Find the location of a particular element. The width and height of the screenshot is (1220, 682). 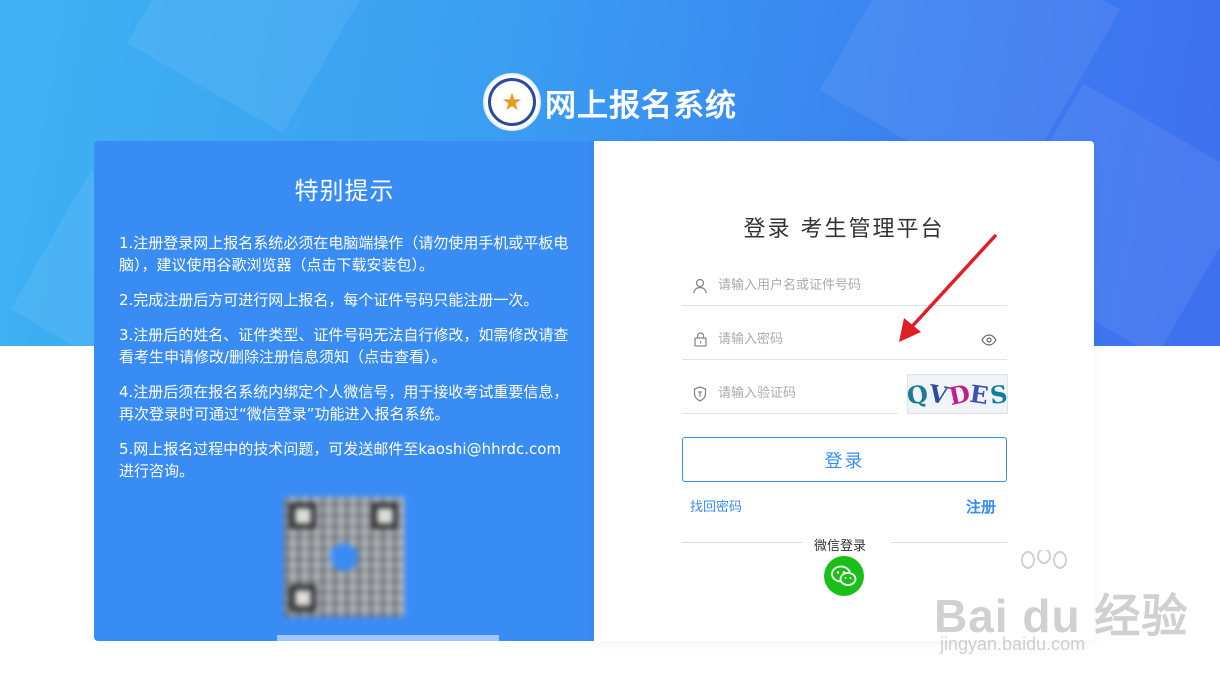

captcha-input is located at coordinates (803, 393).